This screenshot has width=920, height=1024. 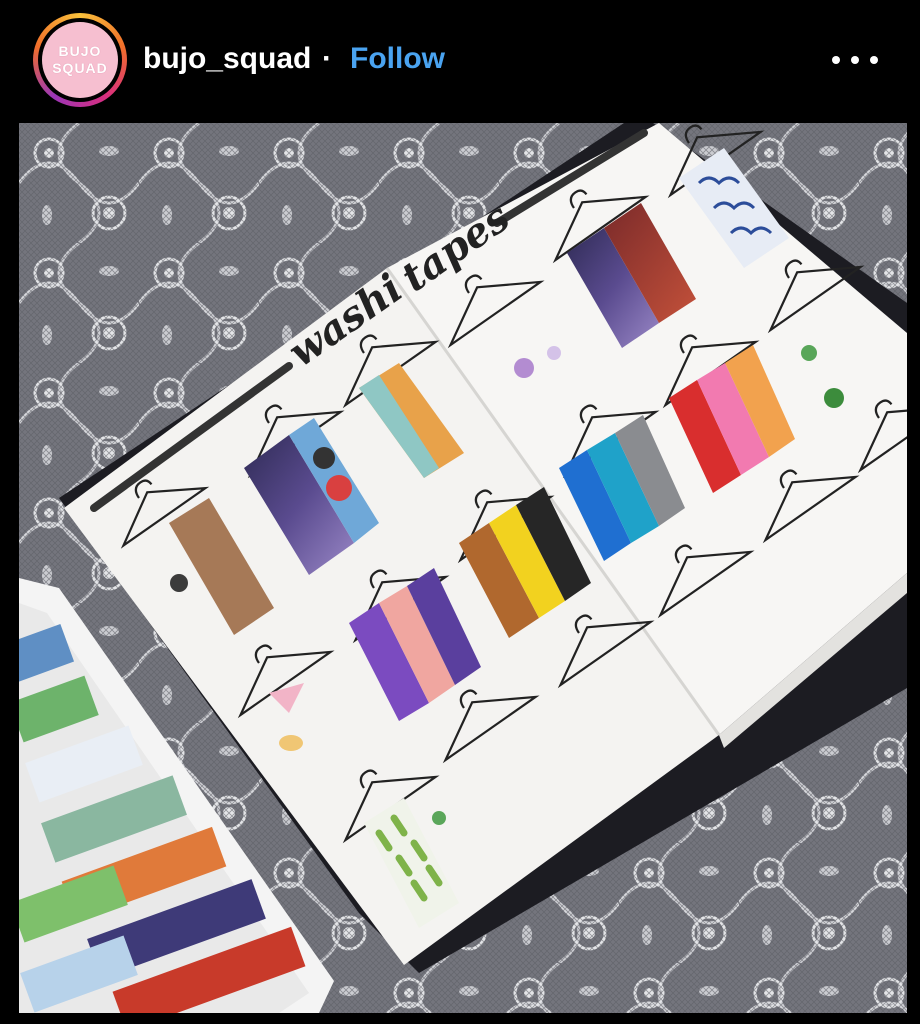 I want to click on avatar-logo-line2: SQUAD, so click(x=80, y=68).